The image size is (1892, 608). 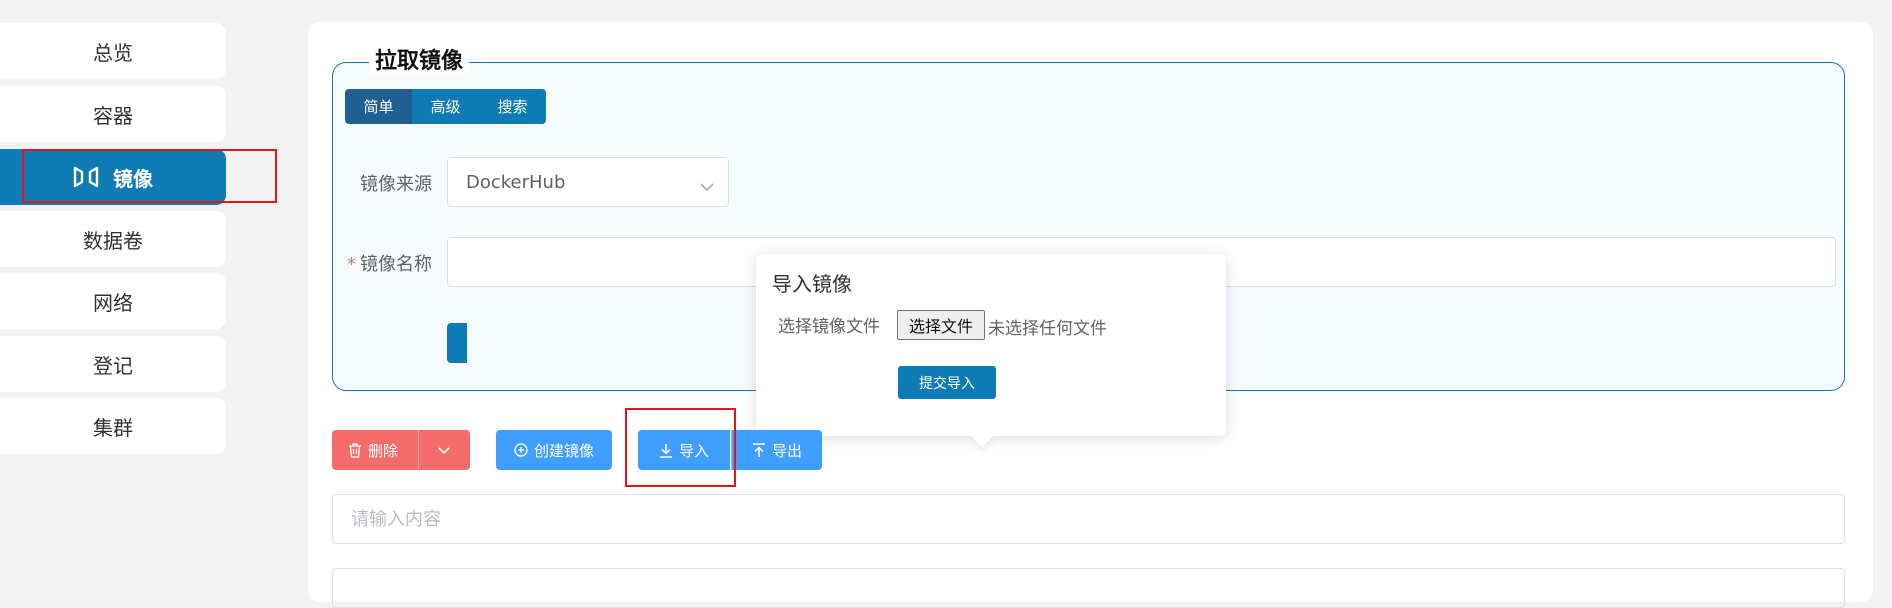 What do you see at coordinates (1047, 329) in the screenshot?
I see `file-status: 未选择任何文件` at bounding box center [1047, 329].